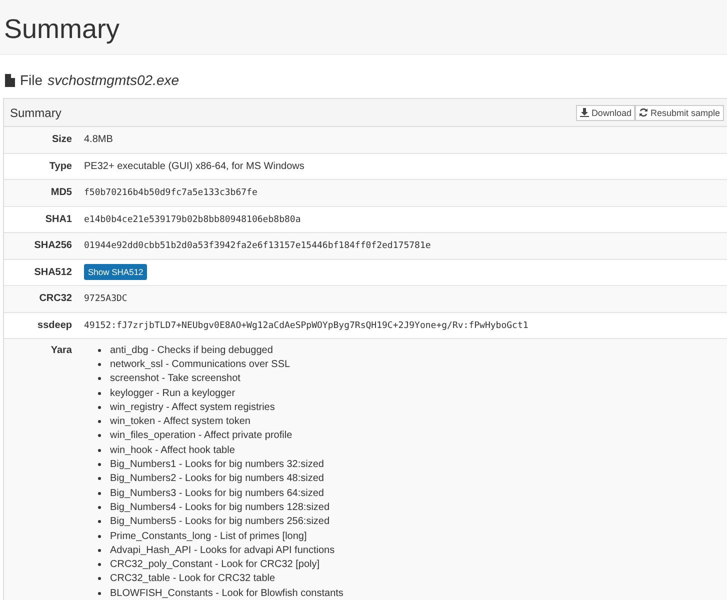  I want to click on yara-rule: win_token - Affect system token, so click(180, 422).